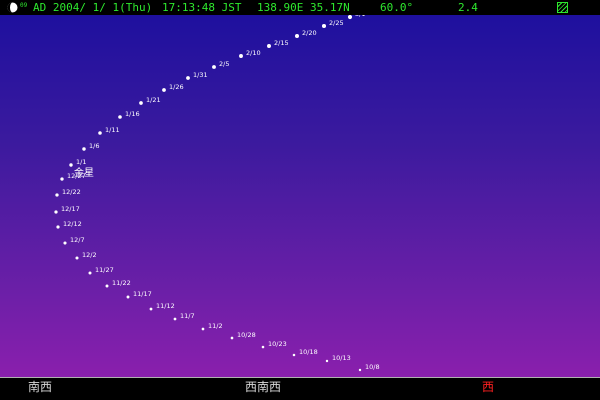 The image size is (600, 400). I want to click on location-readout: 138.90E 35.17N, so click(303, 7).